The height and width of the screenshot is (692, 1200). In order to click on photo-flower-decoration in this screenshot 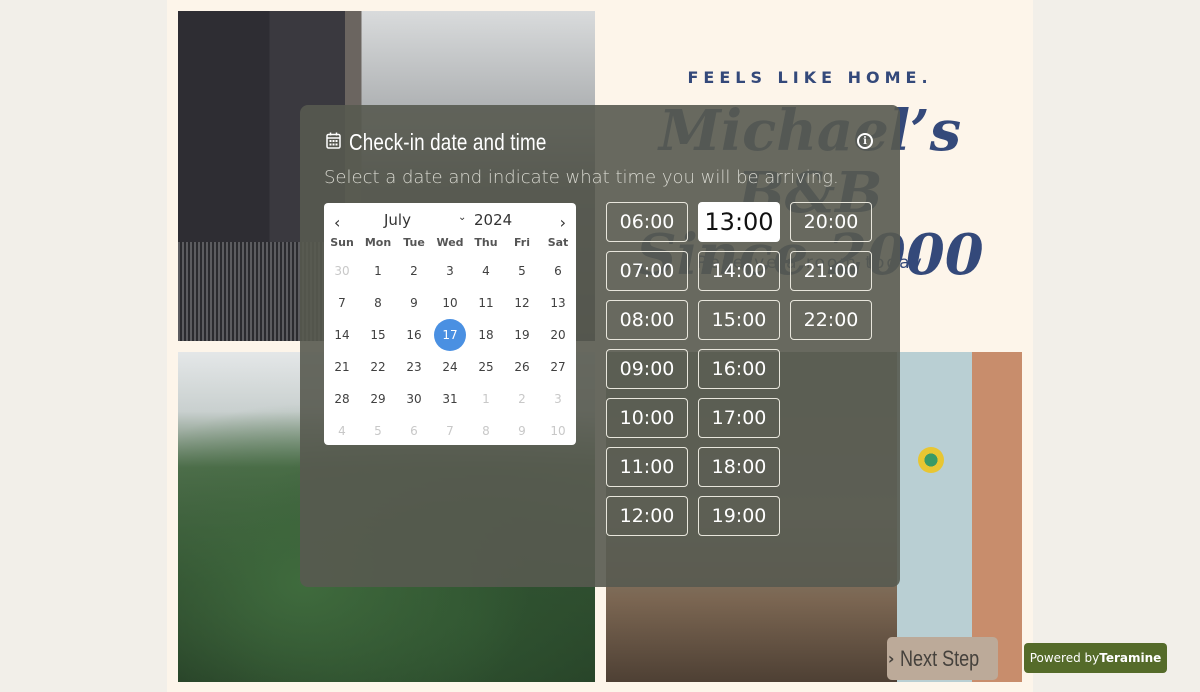, I will do `click(931, 460)`.